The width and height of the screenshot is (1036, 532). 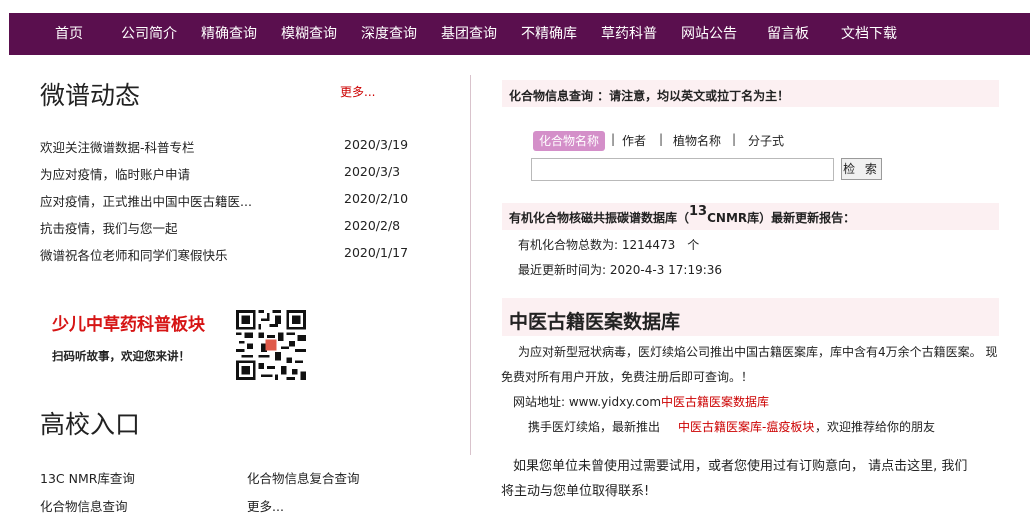 What do you see at coordinates (569, 141) in the screenshot?
I see `tab-compound-name: 化合物名称` at bounding box center [569, 141].